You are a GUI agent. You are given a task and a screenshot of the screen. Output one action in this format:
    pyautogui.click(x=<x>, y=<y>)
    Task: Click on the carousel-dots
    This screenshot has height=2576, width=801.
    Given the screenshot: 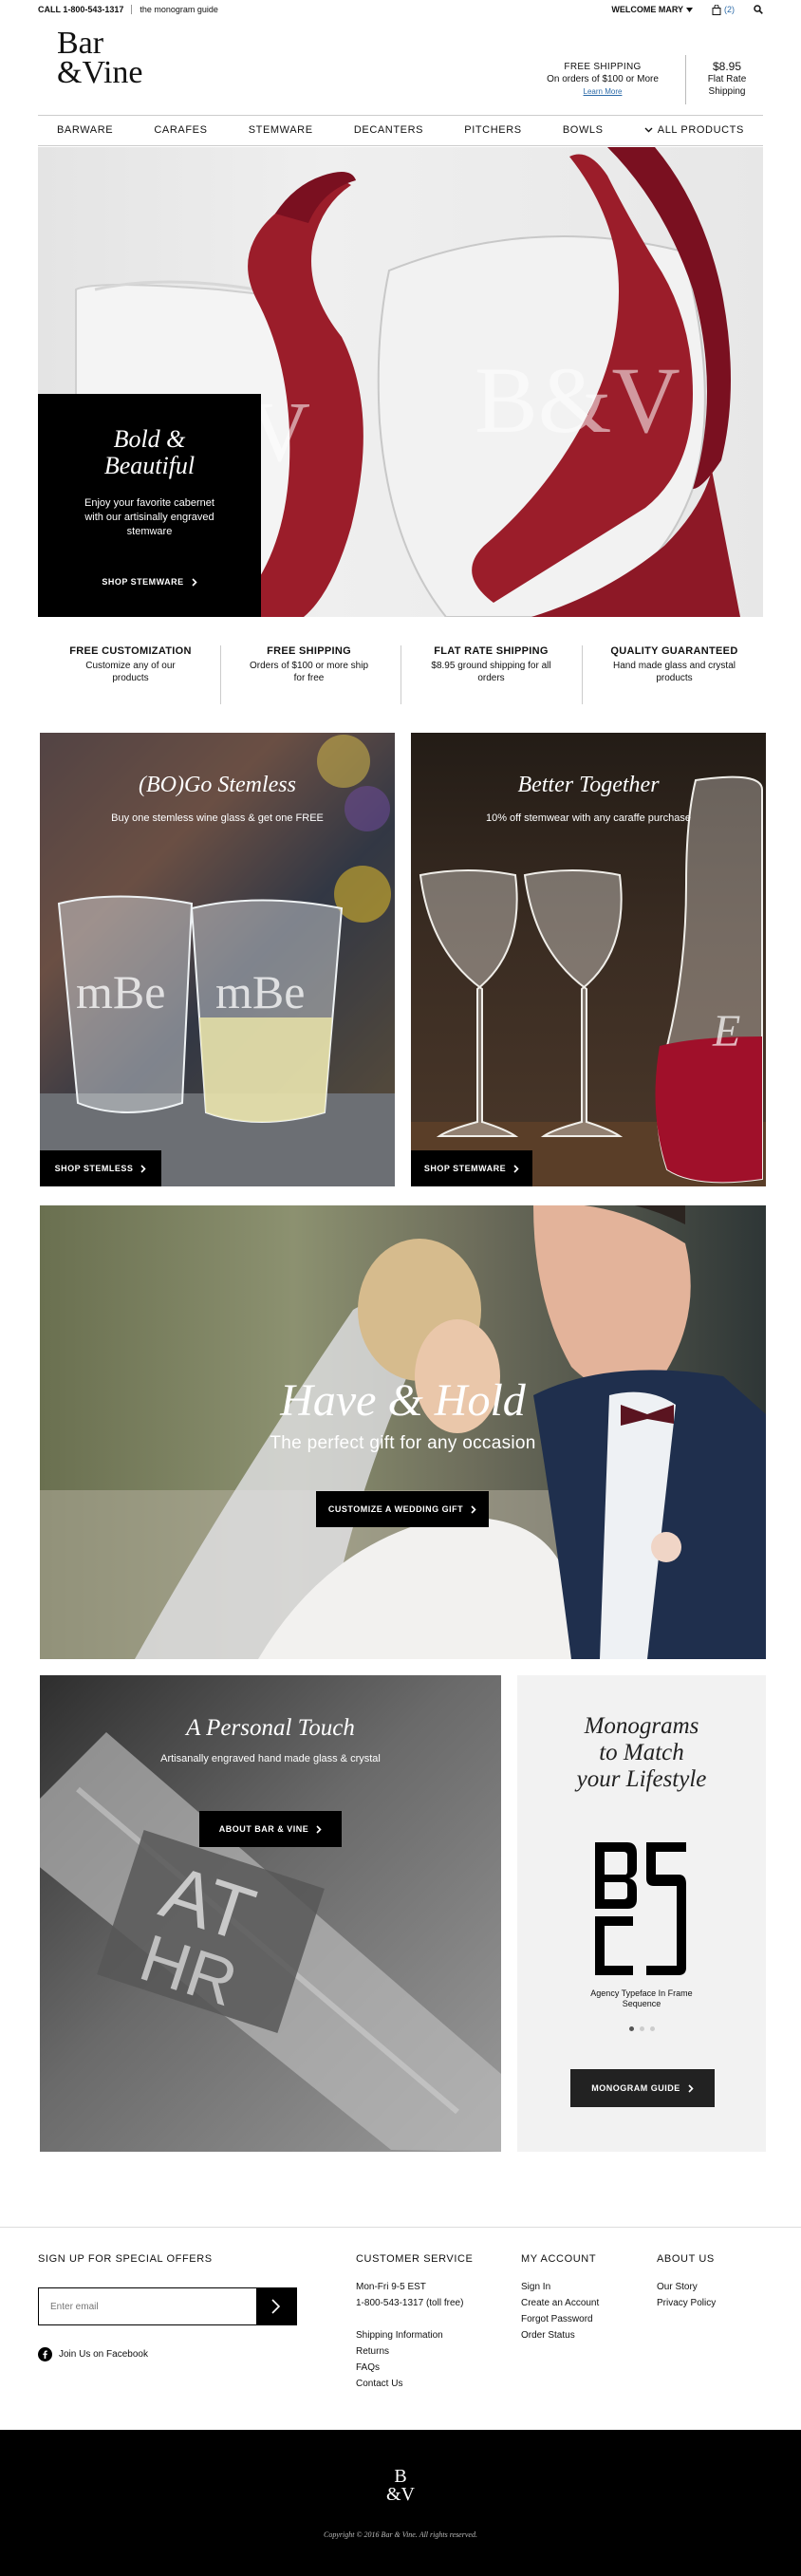 What is the action you would take?
    pyautogui.click(x=641, y=2029)
    